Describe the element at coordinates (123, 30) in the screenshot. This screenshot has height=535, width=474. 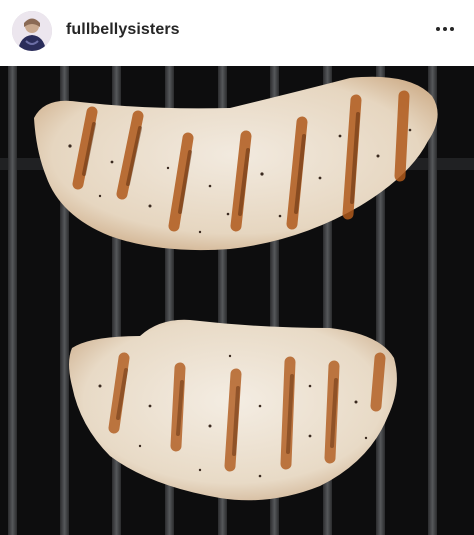
I see `username: fullbellysisters` at that location.